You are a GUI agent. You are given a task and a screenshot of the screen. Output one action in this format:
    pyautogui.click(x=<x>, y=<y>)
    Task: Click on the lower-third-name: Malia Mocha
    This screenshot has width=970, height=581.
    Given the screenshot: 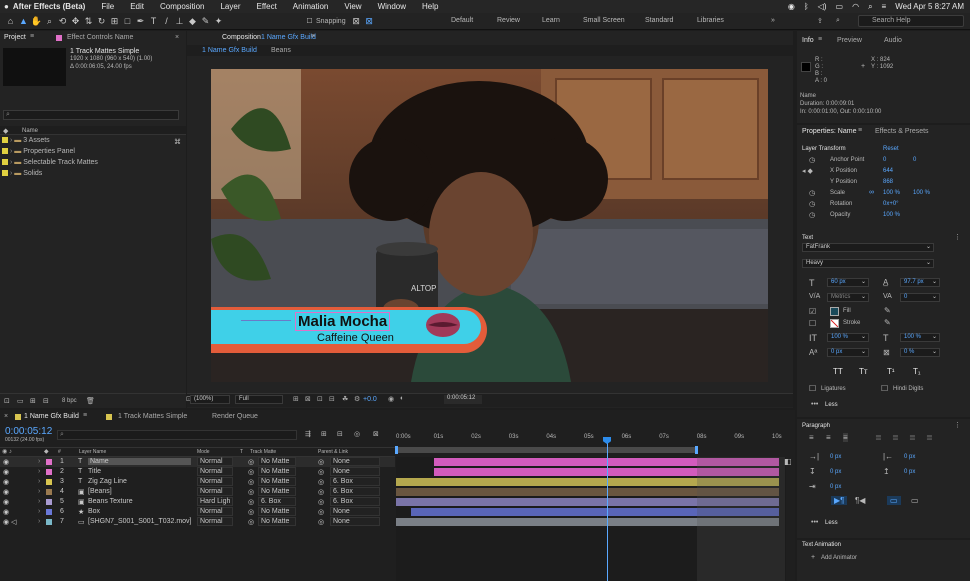 What is the action you would take?
    pyautogui.click(x=342, y=321)
    